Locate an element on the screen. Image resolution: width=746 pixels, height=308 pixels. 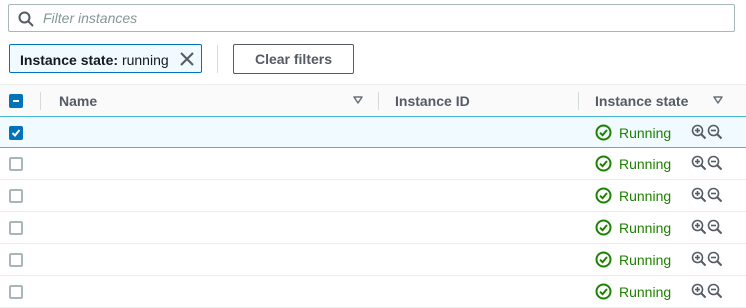
table-header: Name Instance ID Instance state is located at coordinates (373, 100).